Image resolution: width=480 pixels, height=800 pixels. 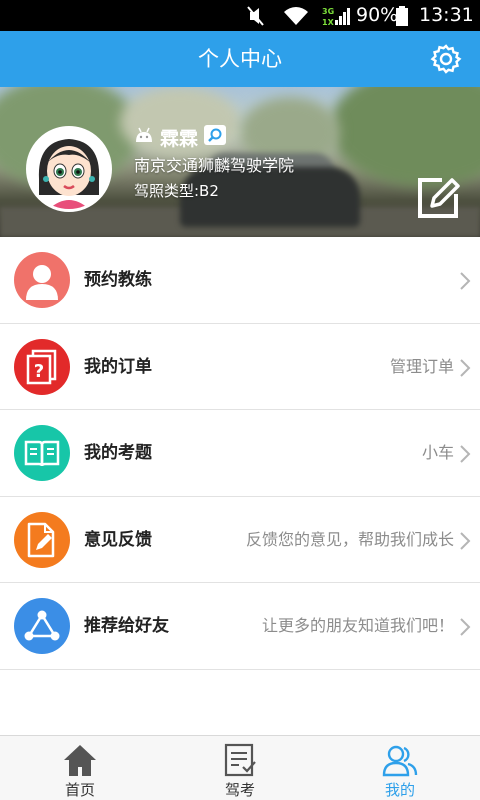 I want to click on tab-label: 我的, so click(x=399, y=790).